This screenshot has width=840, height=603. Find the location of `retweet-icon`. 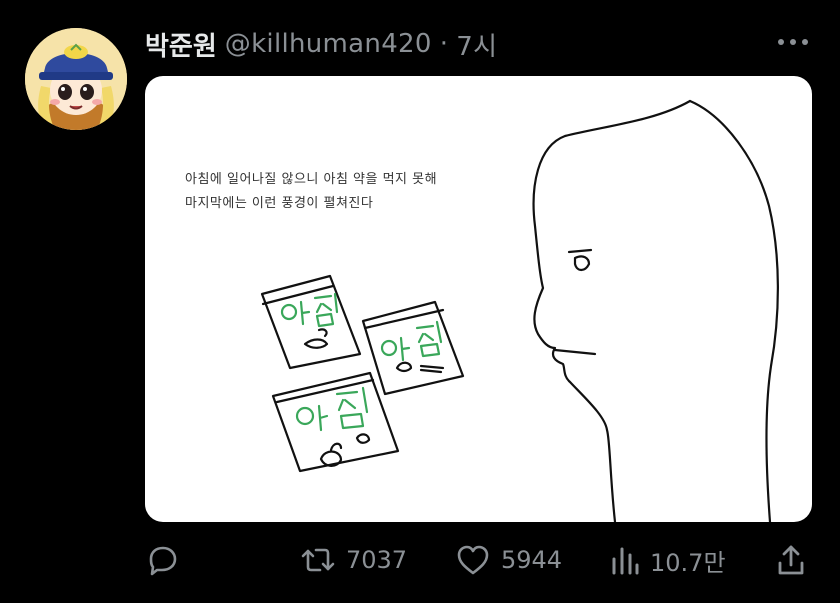

retweet-icon is located at coordinates (318, 560).